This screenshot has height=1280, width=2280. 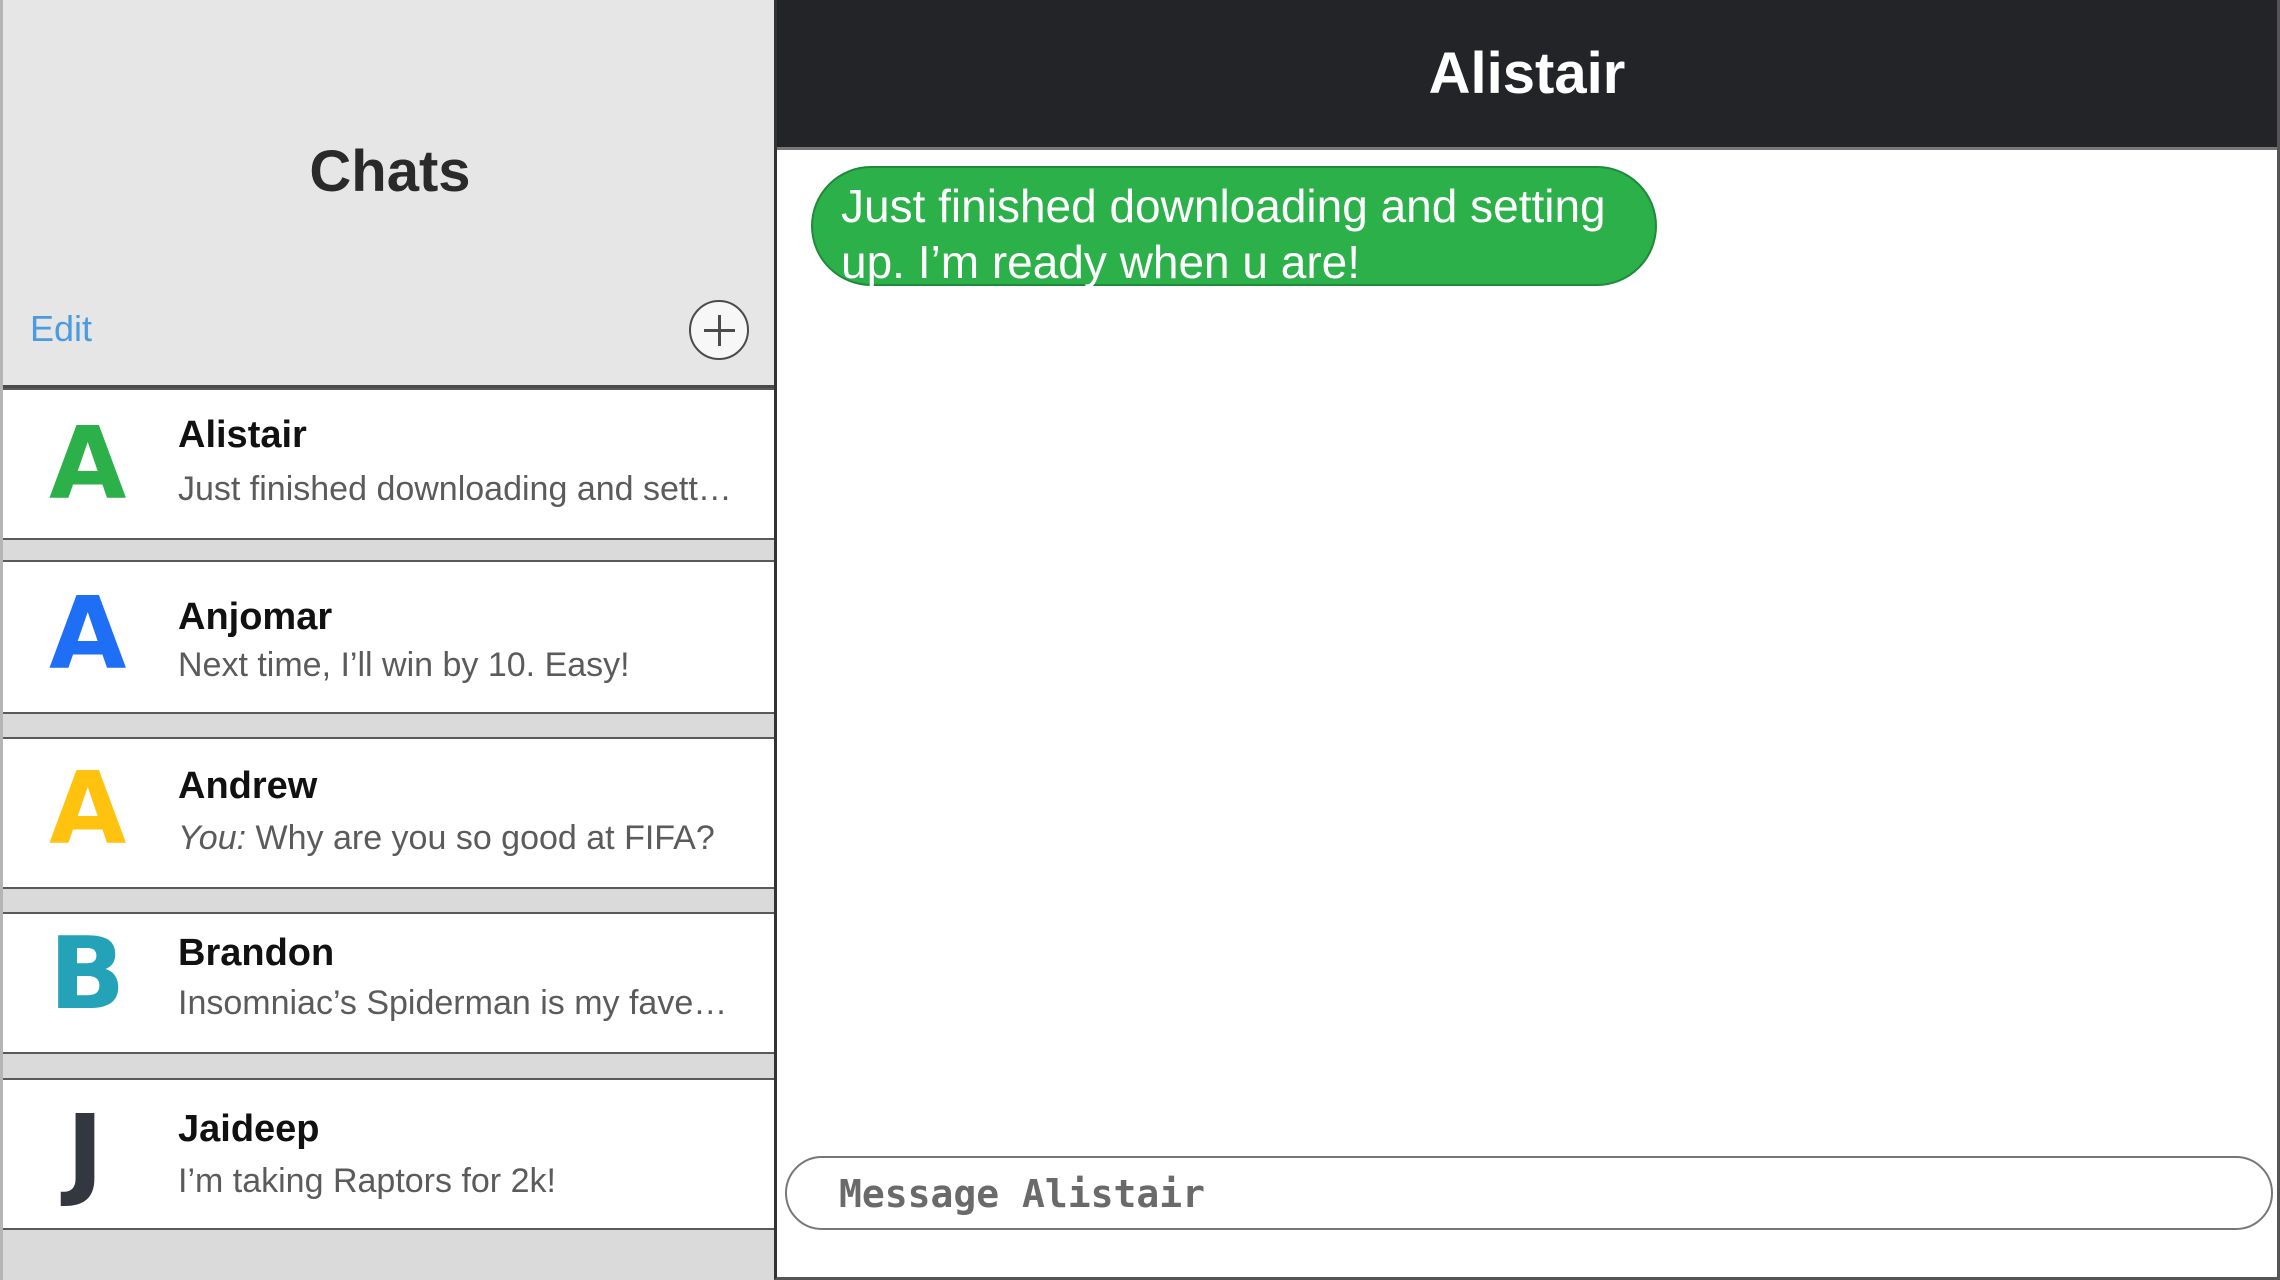 I want to click on message-preview: Next time, I’ll win by 10. Easy!, so click(x=404, y=665).